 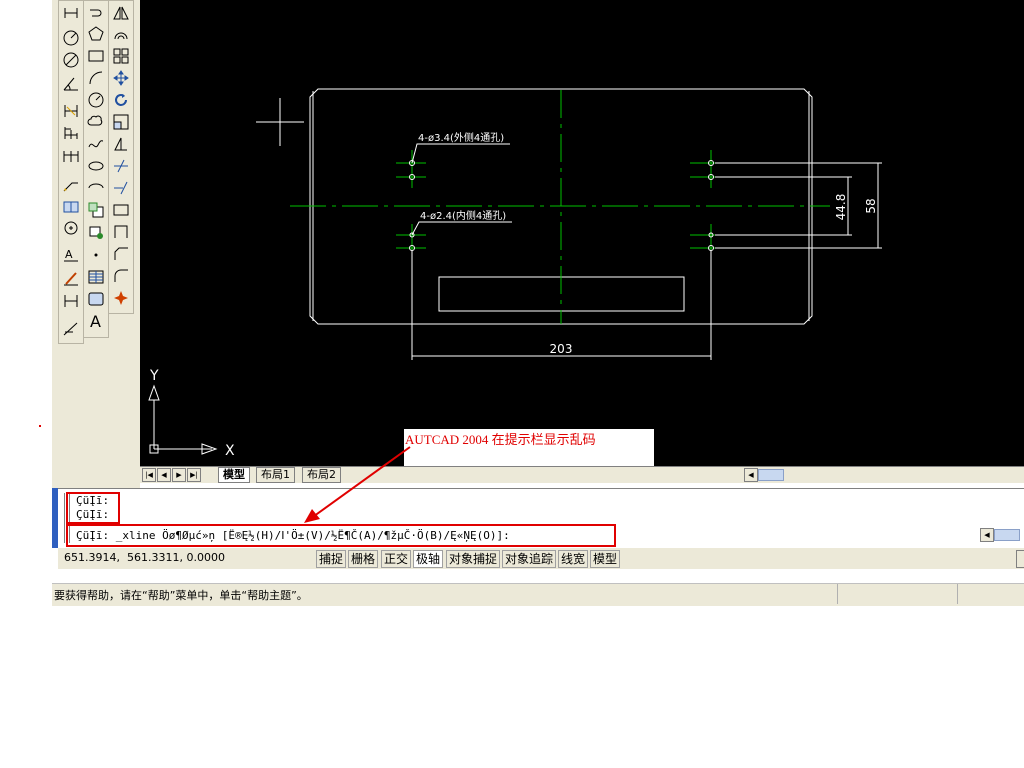 What do you see at coordinates (121, 33) in the screenshot?
I see `offset-icon` at bounding box center [121, 33].